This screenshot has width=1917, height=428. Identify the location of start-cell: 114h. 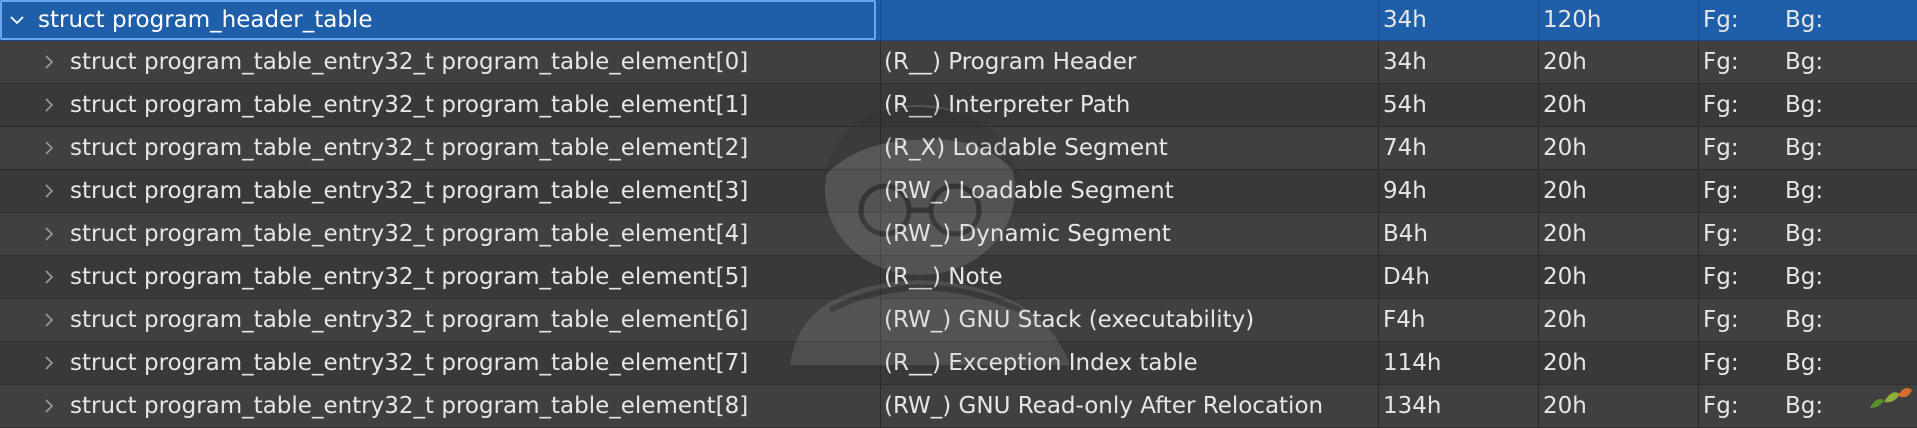
(1458, 363).